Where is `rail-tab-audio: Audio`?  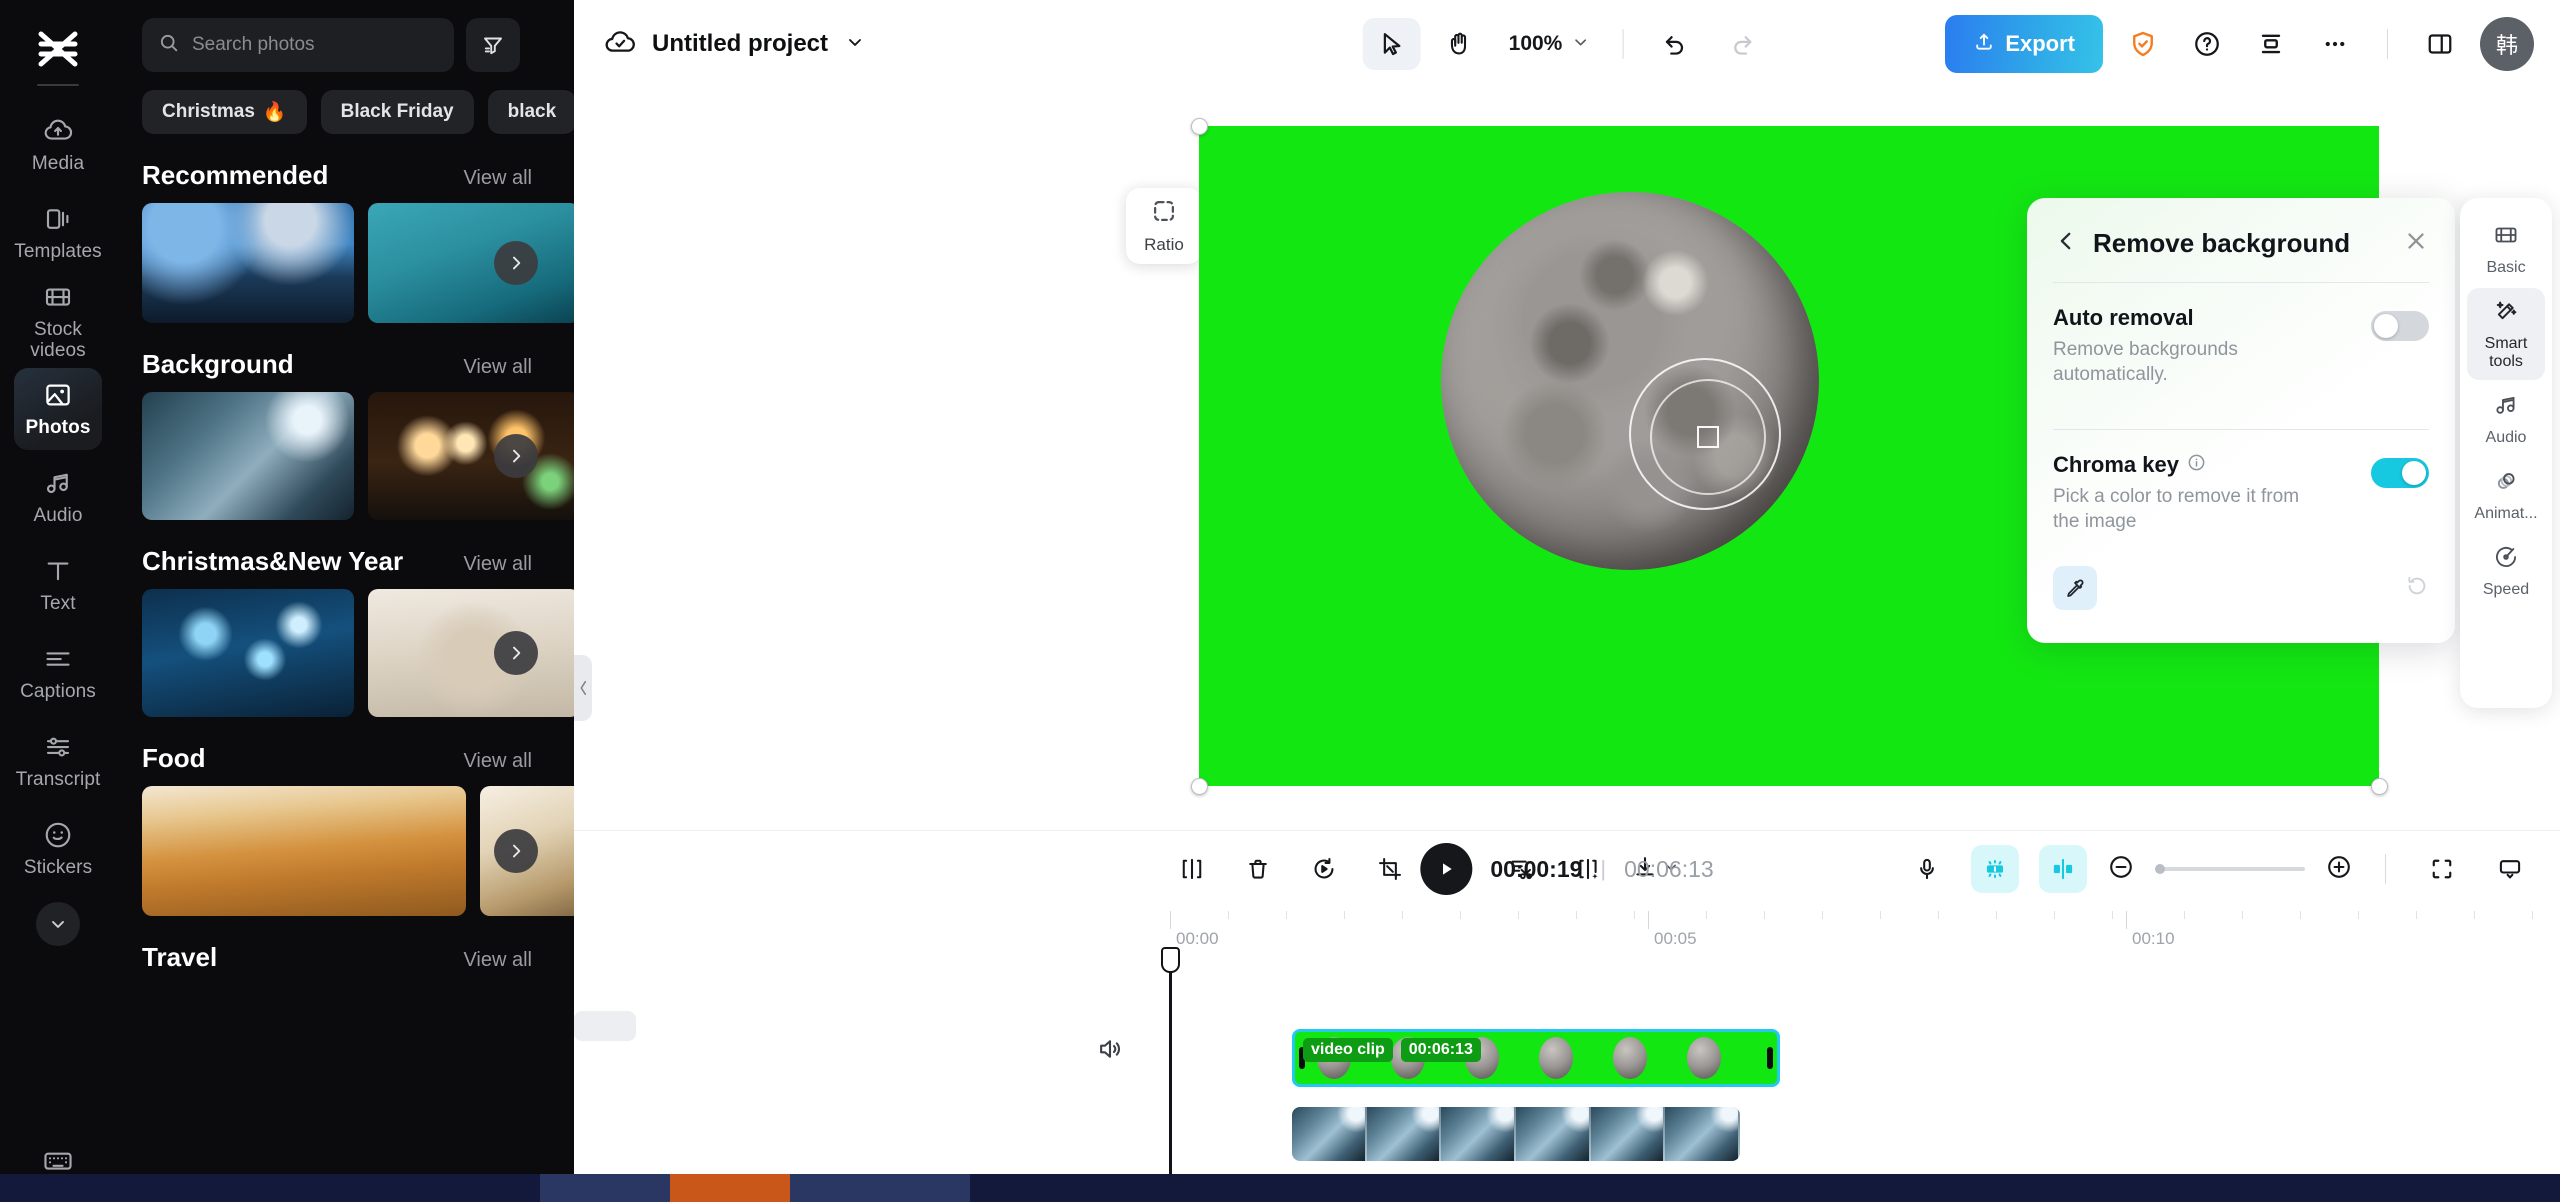
rail-tab-audio: Audio is located at coordinates (2506, 419).